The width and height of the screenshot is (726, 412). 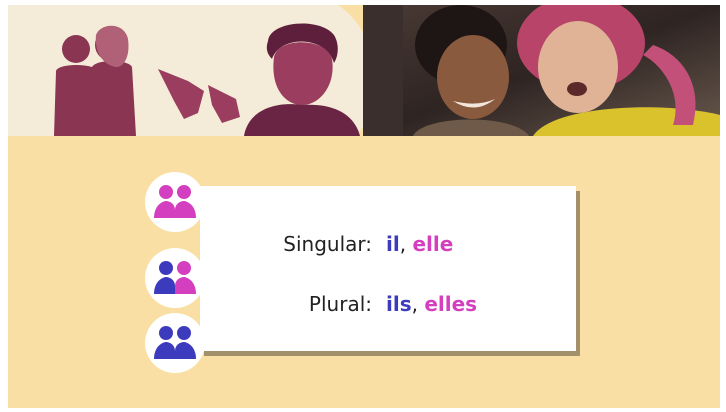 What do you see at coordinates (393, 244) in the screenshot?
I see `pronoun-il: il` at bounding box center [393, 244].